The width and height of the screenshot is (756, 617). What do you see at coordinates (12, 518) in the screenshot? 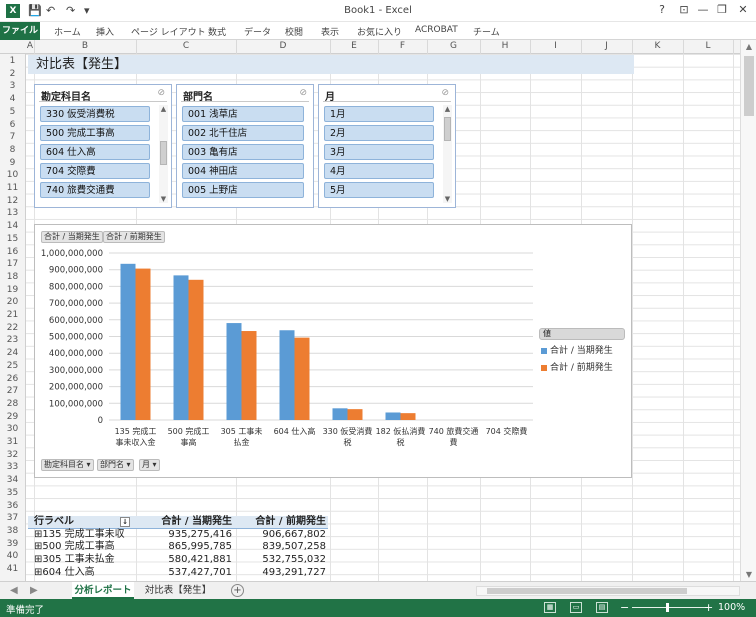
I see `row-header: 37` at bounding box center [12, 518].